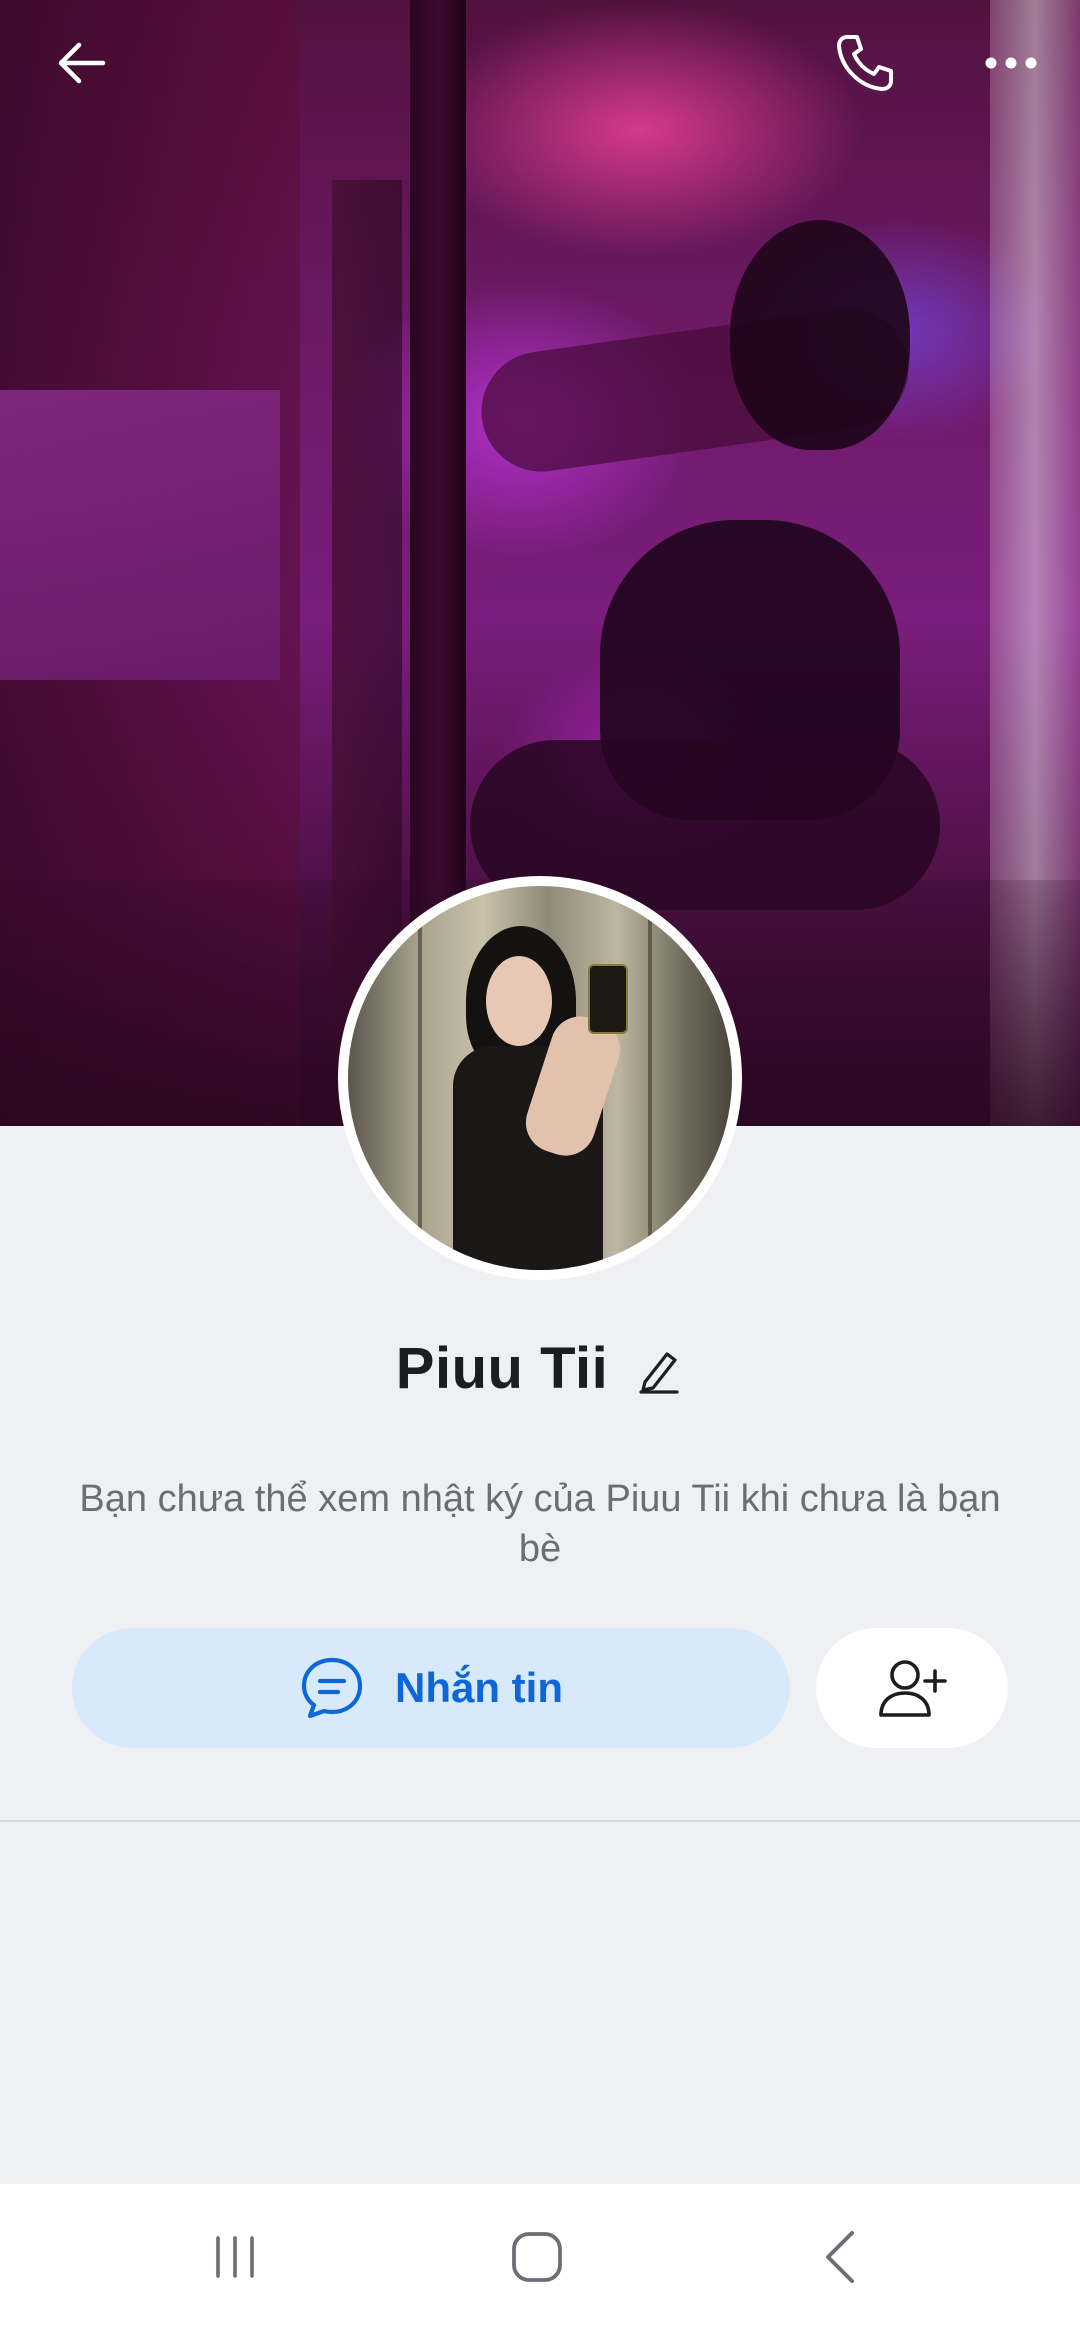 The width and height of the screenshot is (1080, 2330). I want to click on avatar-person-face, so click(519, 1001).